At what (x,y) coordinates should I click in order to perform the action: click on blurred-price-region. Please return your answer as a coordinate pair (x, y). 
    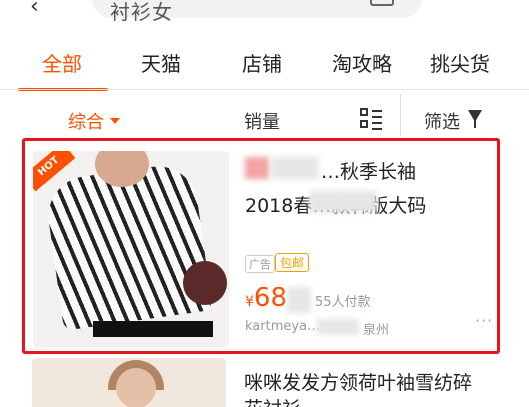
    Looking at the image, I should click on (299, 300).